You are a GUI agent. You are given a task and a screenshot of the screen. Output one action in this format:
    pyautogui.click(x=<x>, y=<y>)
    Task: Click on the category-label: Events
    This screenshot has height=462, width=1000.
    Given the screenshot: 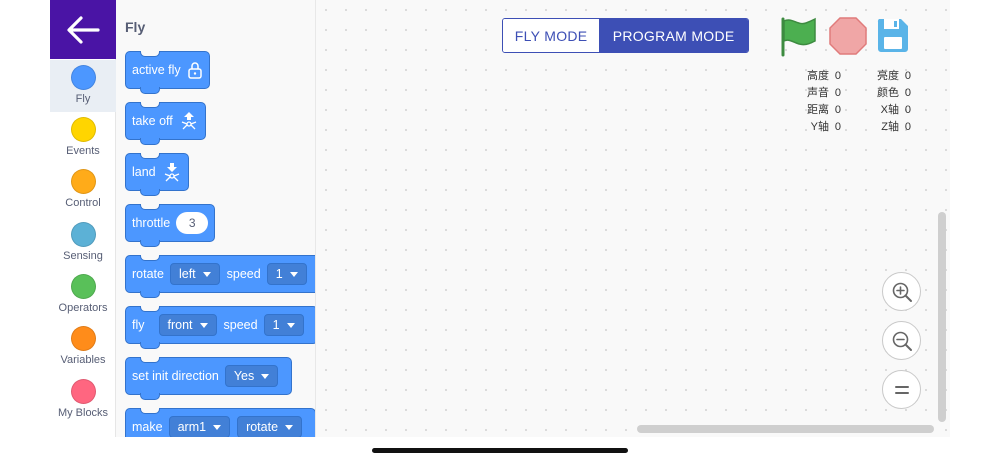 What is the action you would take?
    pyautogui.click(x=83, y=151)
    